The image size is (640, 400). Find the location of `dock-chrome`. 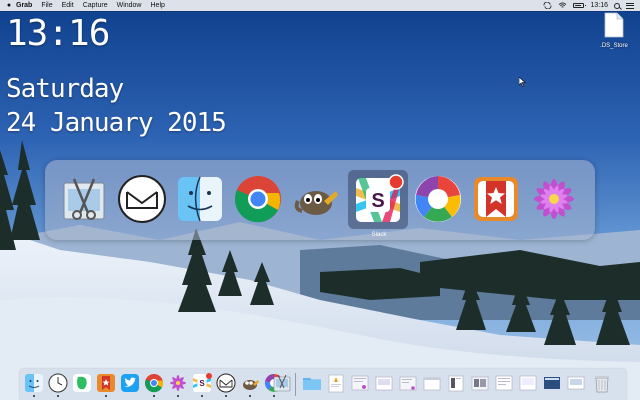

dock-chrome is located at coordinates (154, 385).